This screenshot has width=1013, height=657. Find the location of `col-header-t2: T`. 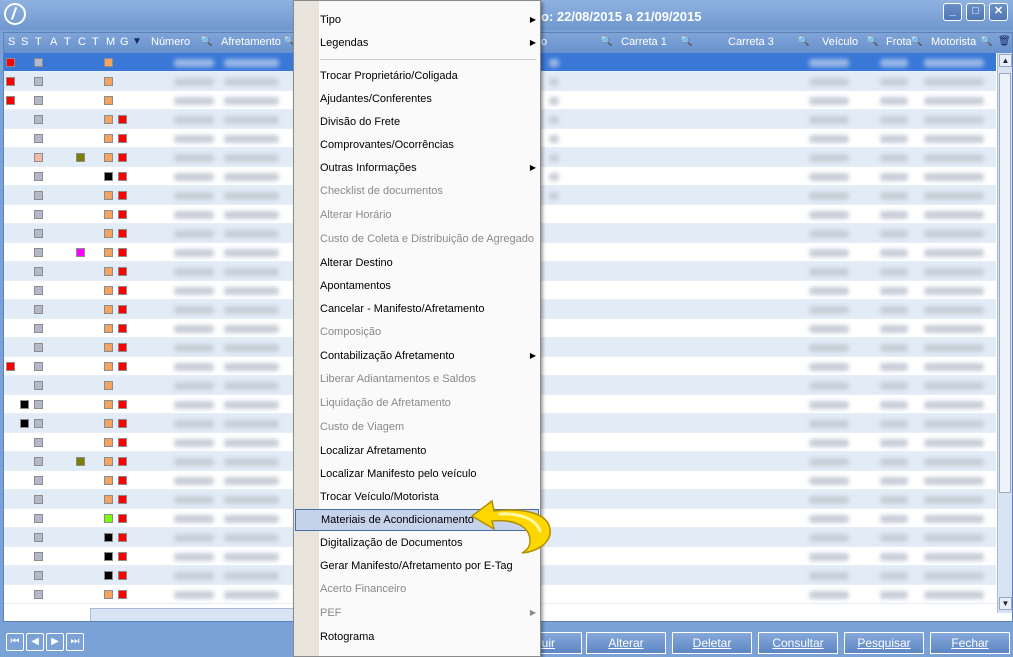

col-header-t2: T is located at coordinates (67, 42).